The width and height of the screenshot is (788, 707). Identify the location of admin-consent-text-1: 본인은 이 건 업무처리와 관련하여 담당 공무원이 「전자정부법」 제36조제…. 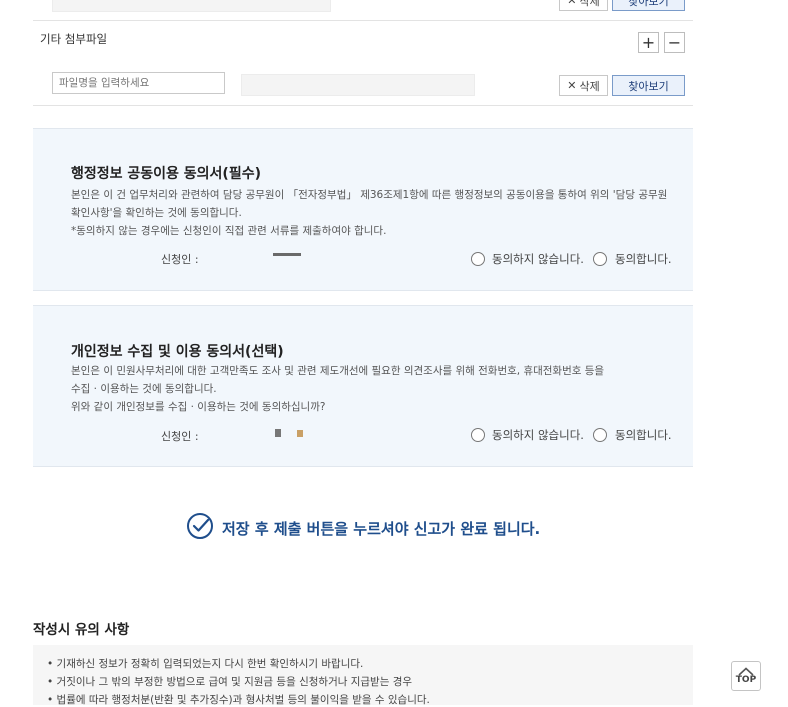
(369, 195).